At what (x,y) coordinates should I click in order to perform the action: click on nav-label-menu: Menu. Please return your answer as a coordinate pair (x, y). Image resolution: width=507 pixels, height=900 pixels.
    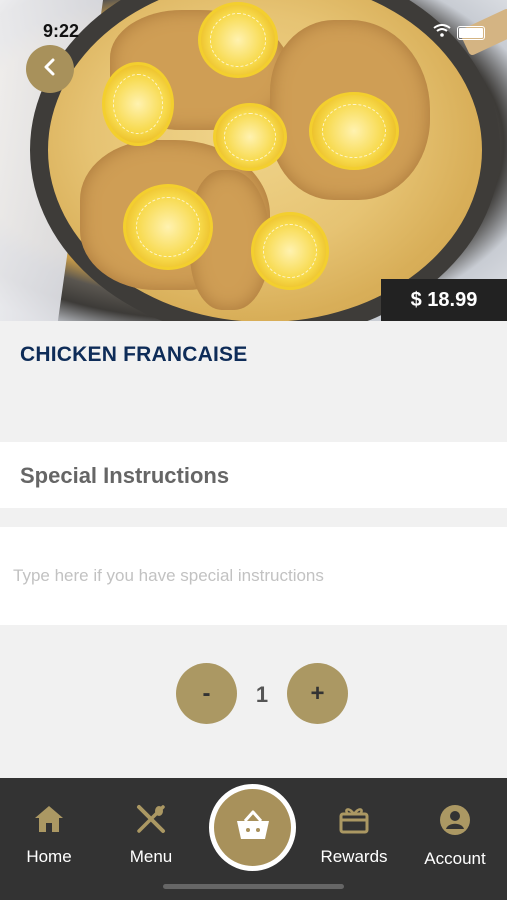
    Looking at the image, I should click on (151, 856).